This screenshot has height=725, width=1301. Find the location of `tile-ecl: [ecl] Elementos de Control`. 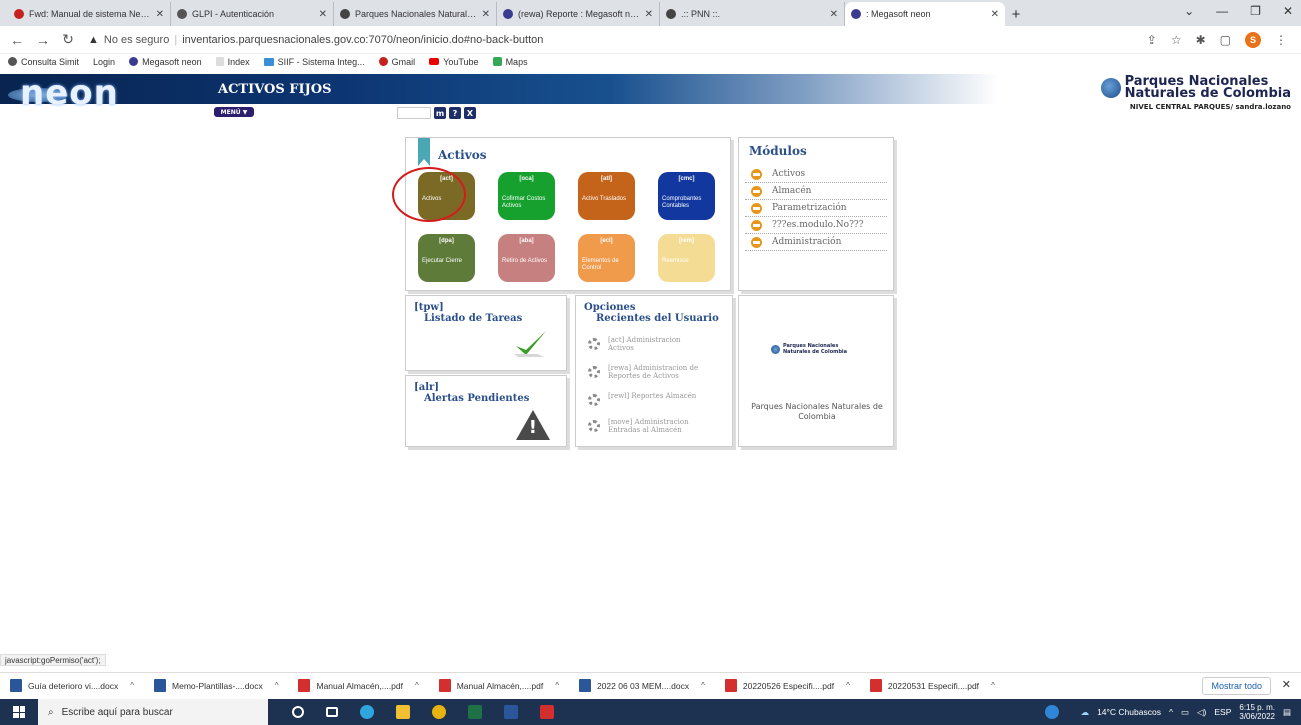

tile-ecl: [ecl] Elementos de Control is located at coordinates (606, 258).